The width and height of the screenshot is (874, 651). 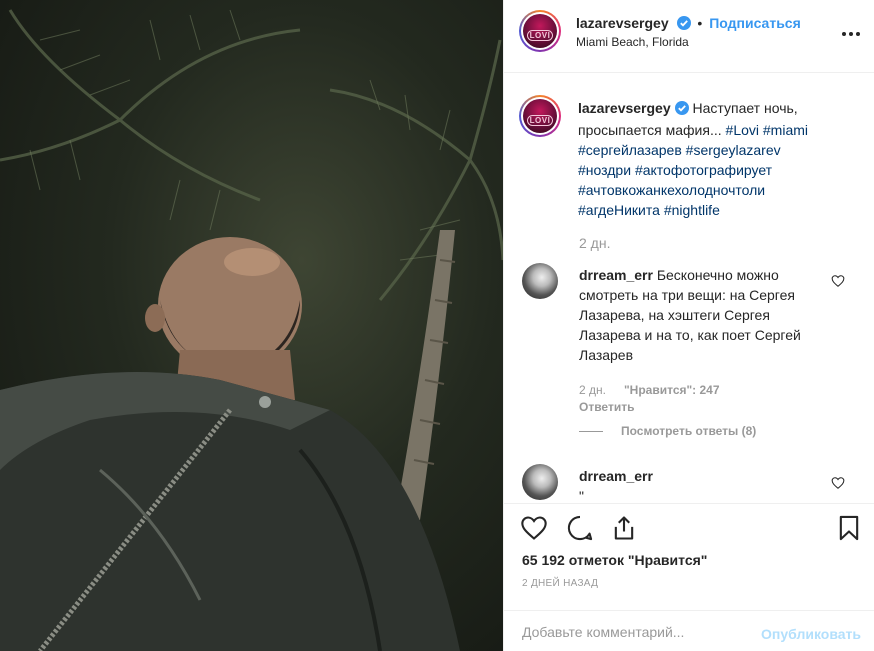 What do you see at coordinates (592, 390) in the screenshot?
I see `comment-time: 2 дн.` at bounding box center [592, 390].